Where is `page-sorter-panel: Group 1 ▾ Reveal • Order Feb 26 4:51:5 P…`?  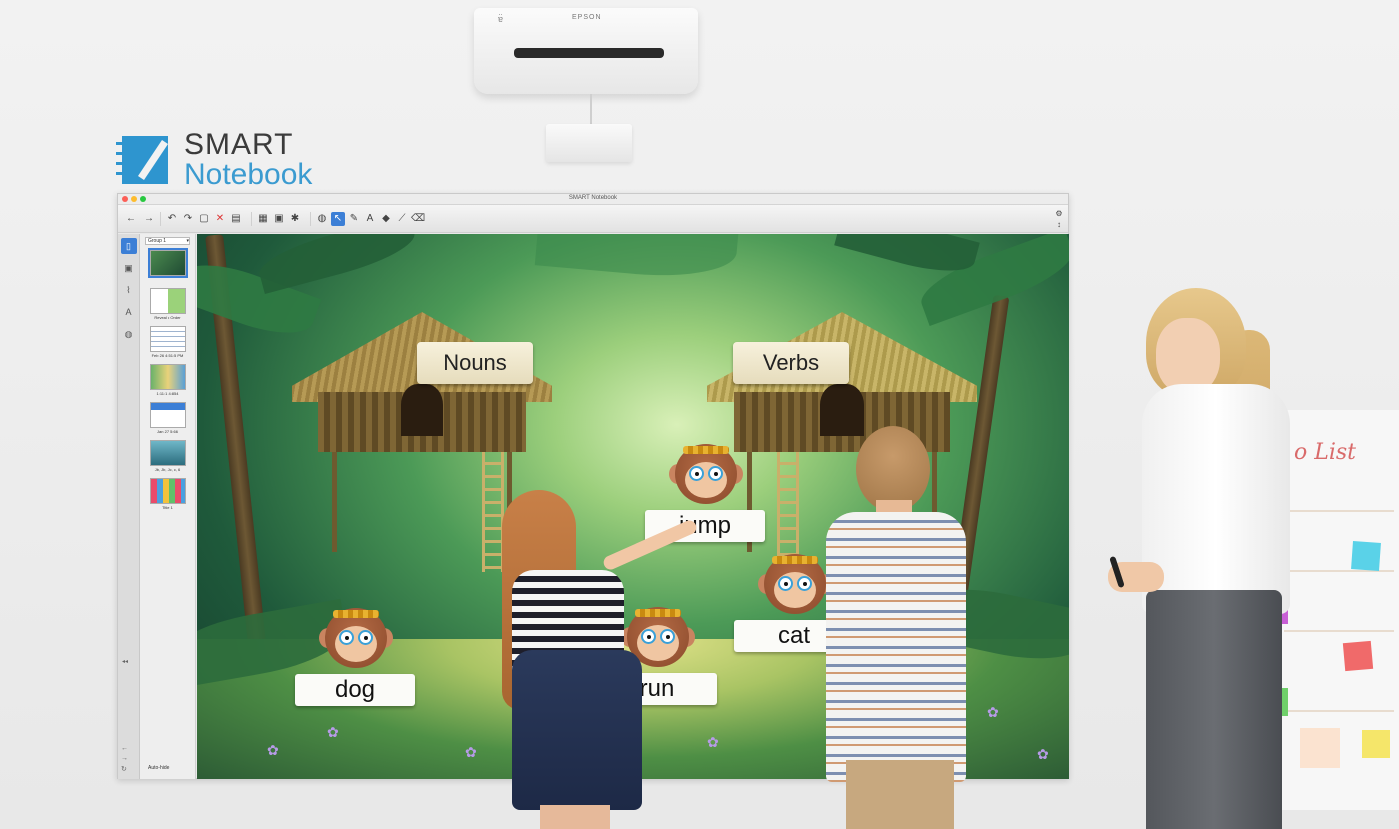 page-sorter-panel: Group 1 ▾ Reveal • Order Feb 26 4:51:5 P… is located at coordinates (168, 506).